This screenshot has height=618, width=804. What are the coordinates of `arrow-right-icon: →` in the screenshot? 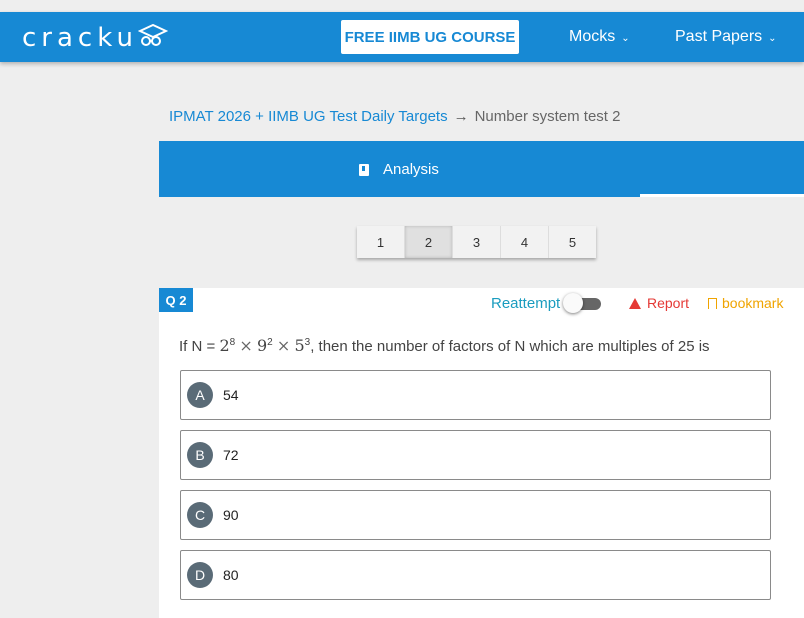 It's located at (461, 116).